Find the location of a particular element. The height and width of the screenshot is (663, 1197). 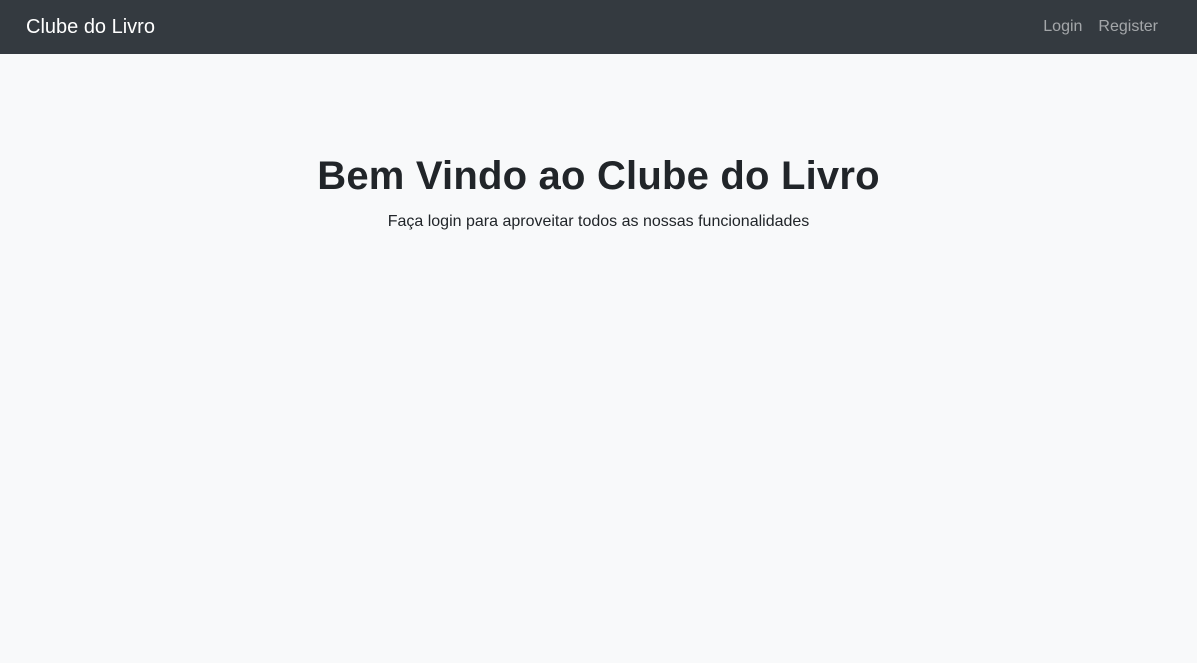

nav-links: Login Register is located at coordinates (1100, 27).